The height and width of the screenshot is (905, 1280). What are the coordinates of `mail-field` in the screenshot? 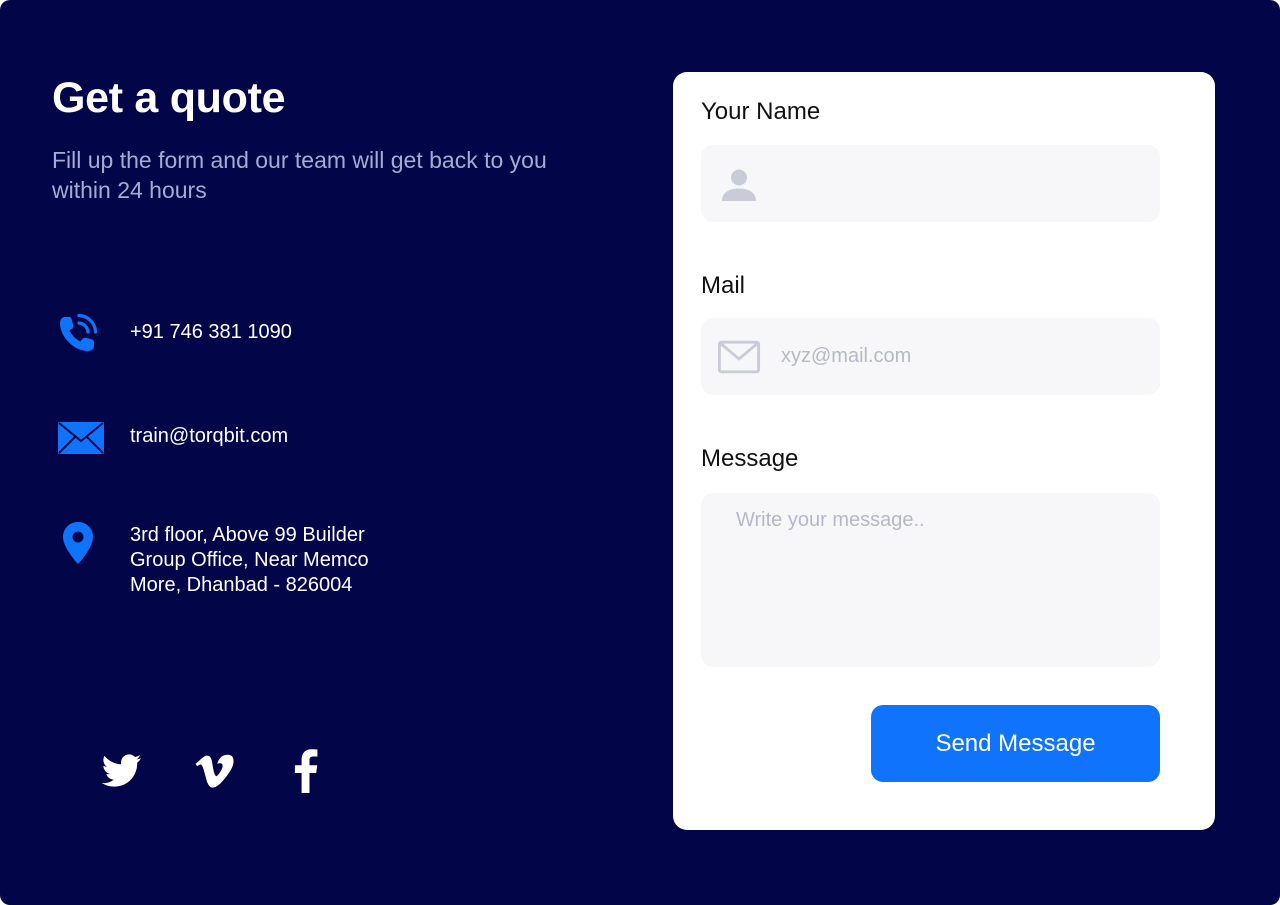 It's located at (930, 356).